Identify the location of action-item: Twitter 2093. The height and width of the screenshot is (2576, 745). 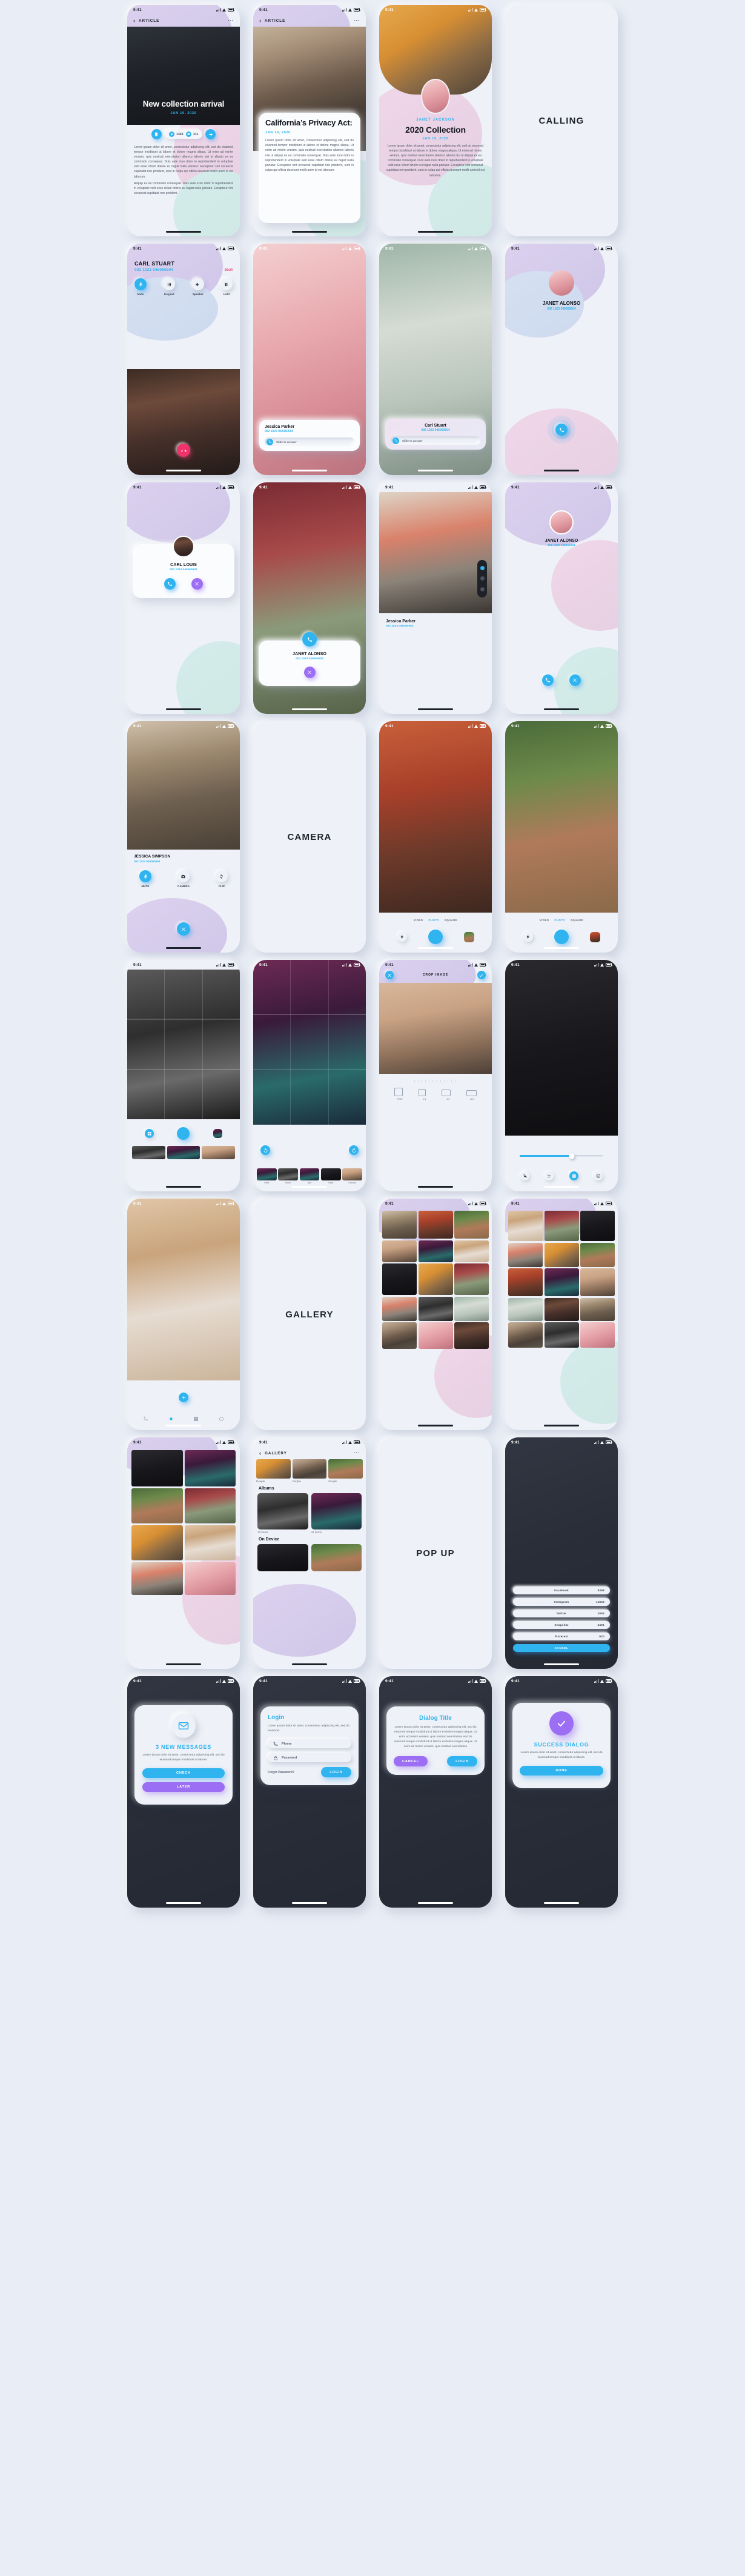
(561, 1613).